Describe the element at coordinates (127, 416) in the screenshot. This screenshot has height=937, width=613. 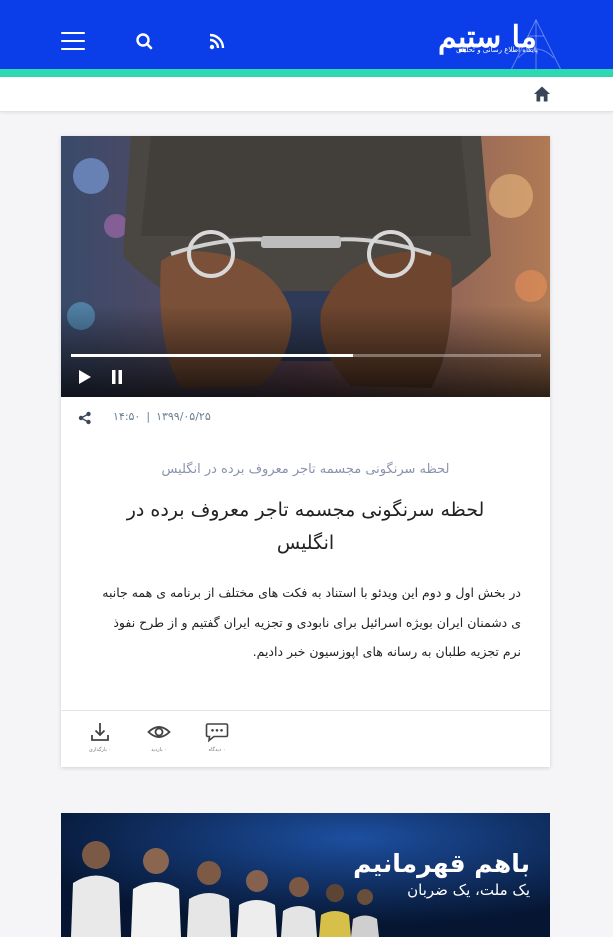
I see `publish-time: ۱۴:۵۰` at that location.